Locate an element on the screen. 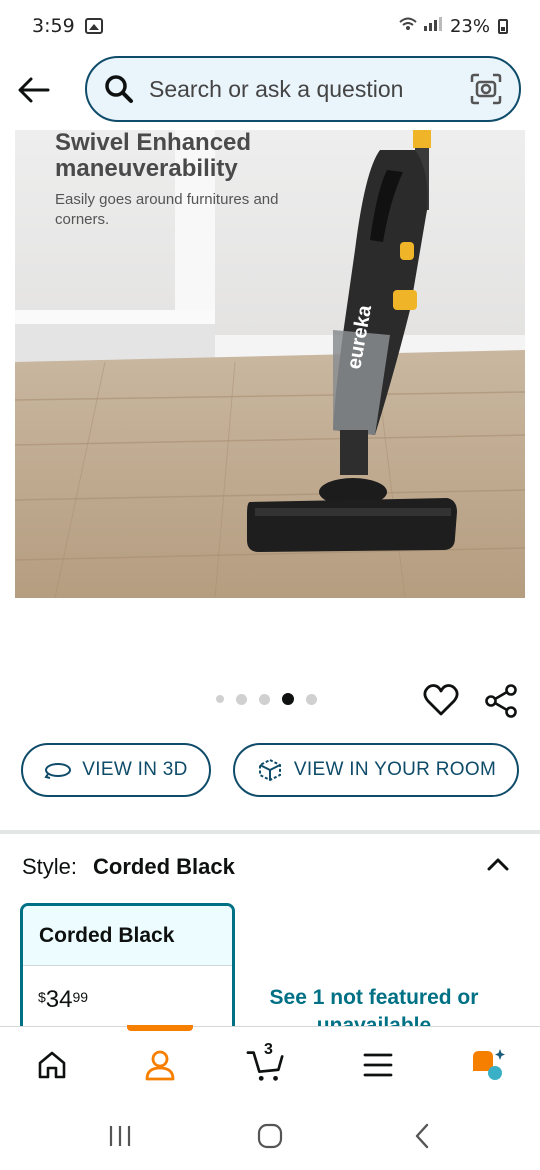 The width and height of the screenshot is (540, 1170). nav-cart: 3 is located at coordinates (266, 1063).